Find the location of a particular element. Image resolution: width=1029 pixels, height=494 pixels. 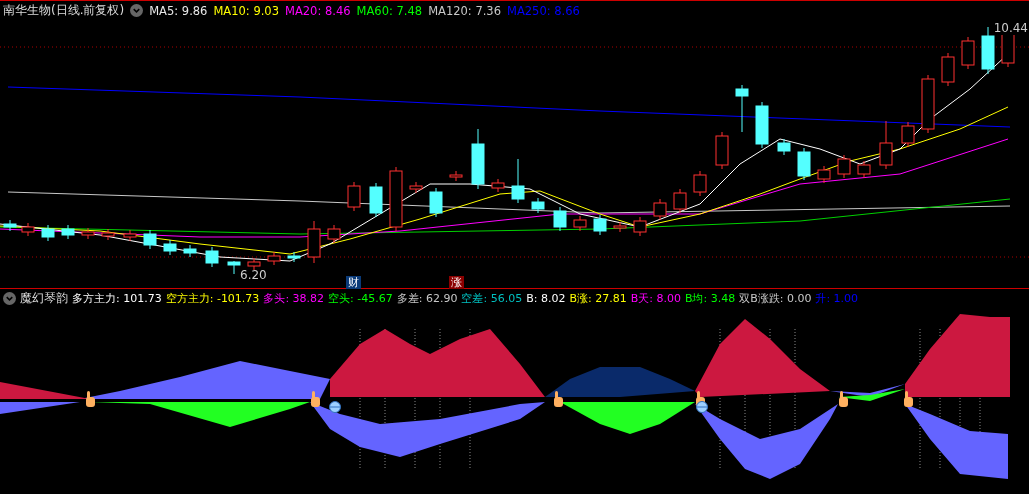

indicator-name: 魔幻琴韵 is located at coordinates (44, 298).